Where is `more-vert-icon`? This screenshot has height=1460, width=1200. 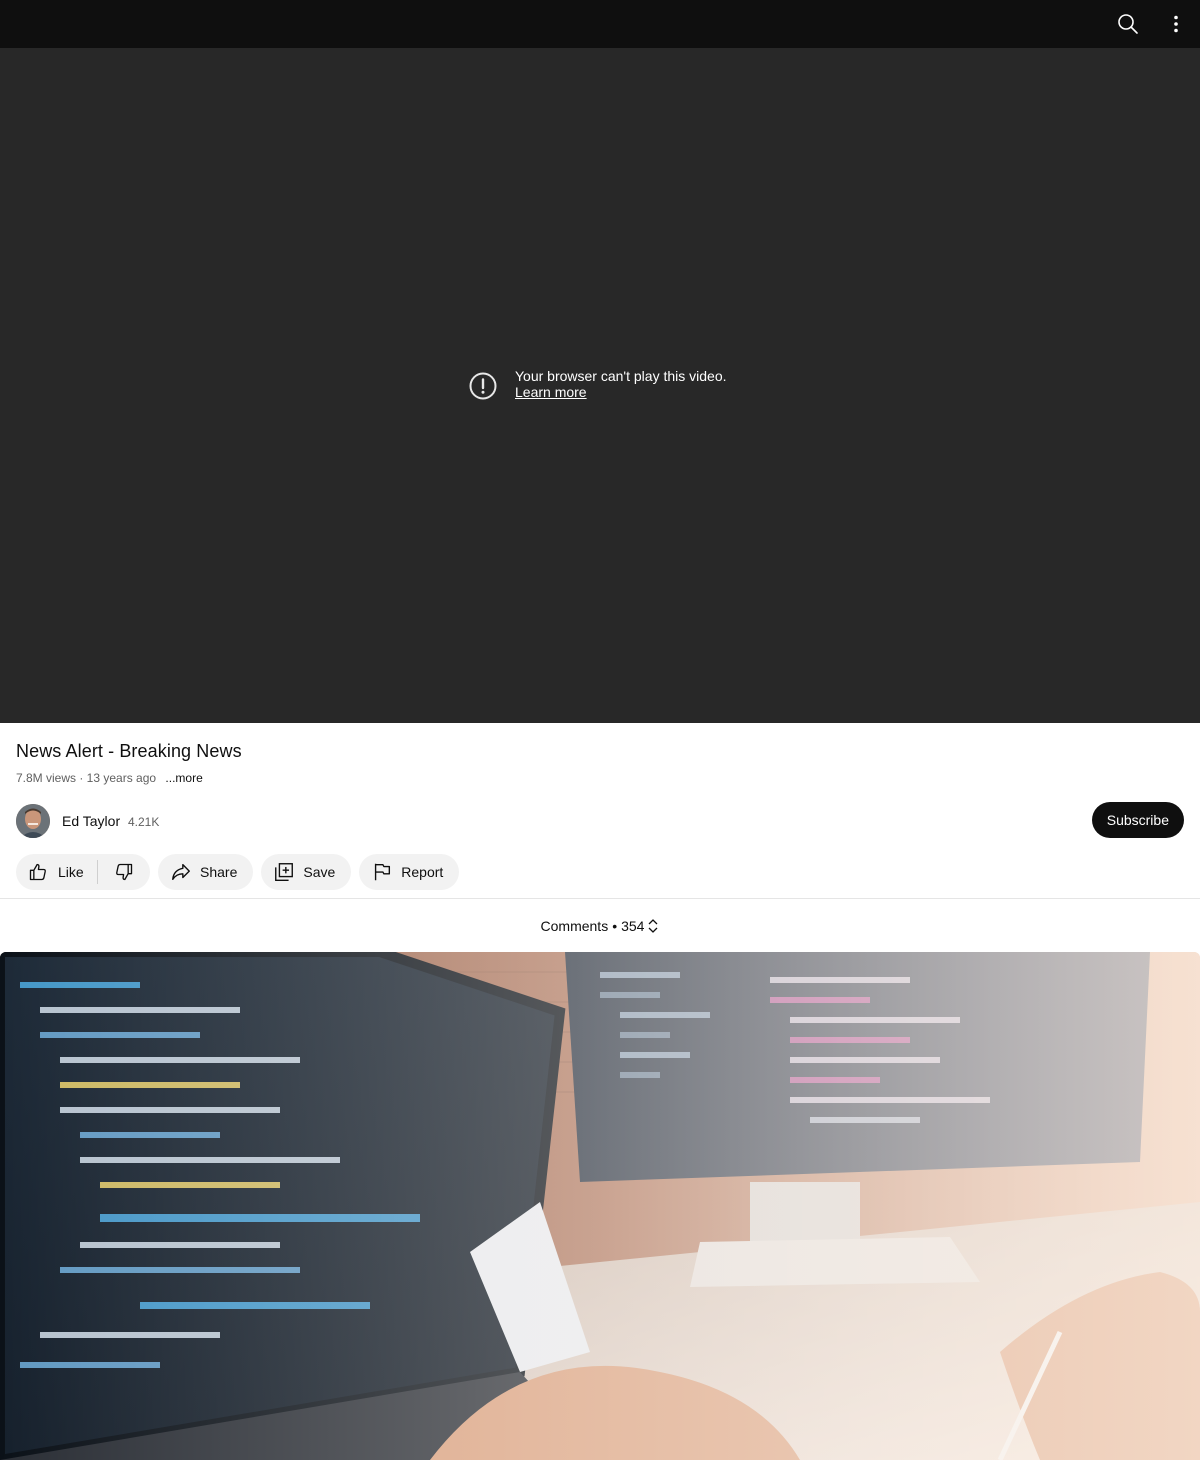
more-vert-icon is located at coordinates (1176, 24).